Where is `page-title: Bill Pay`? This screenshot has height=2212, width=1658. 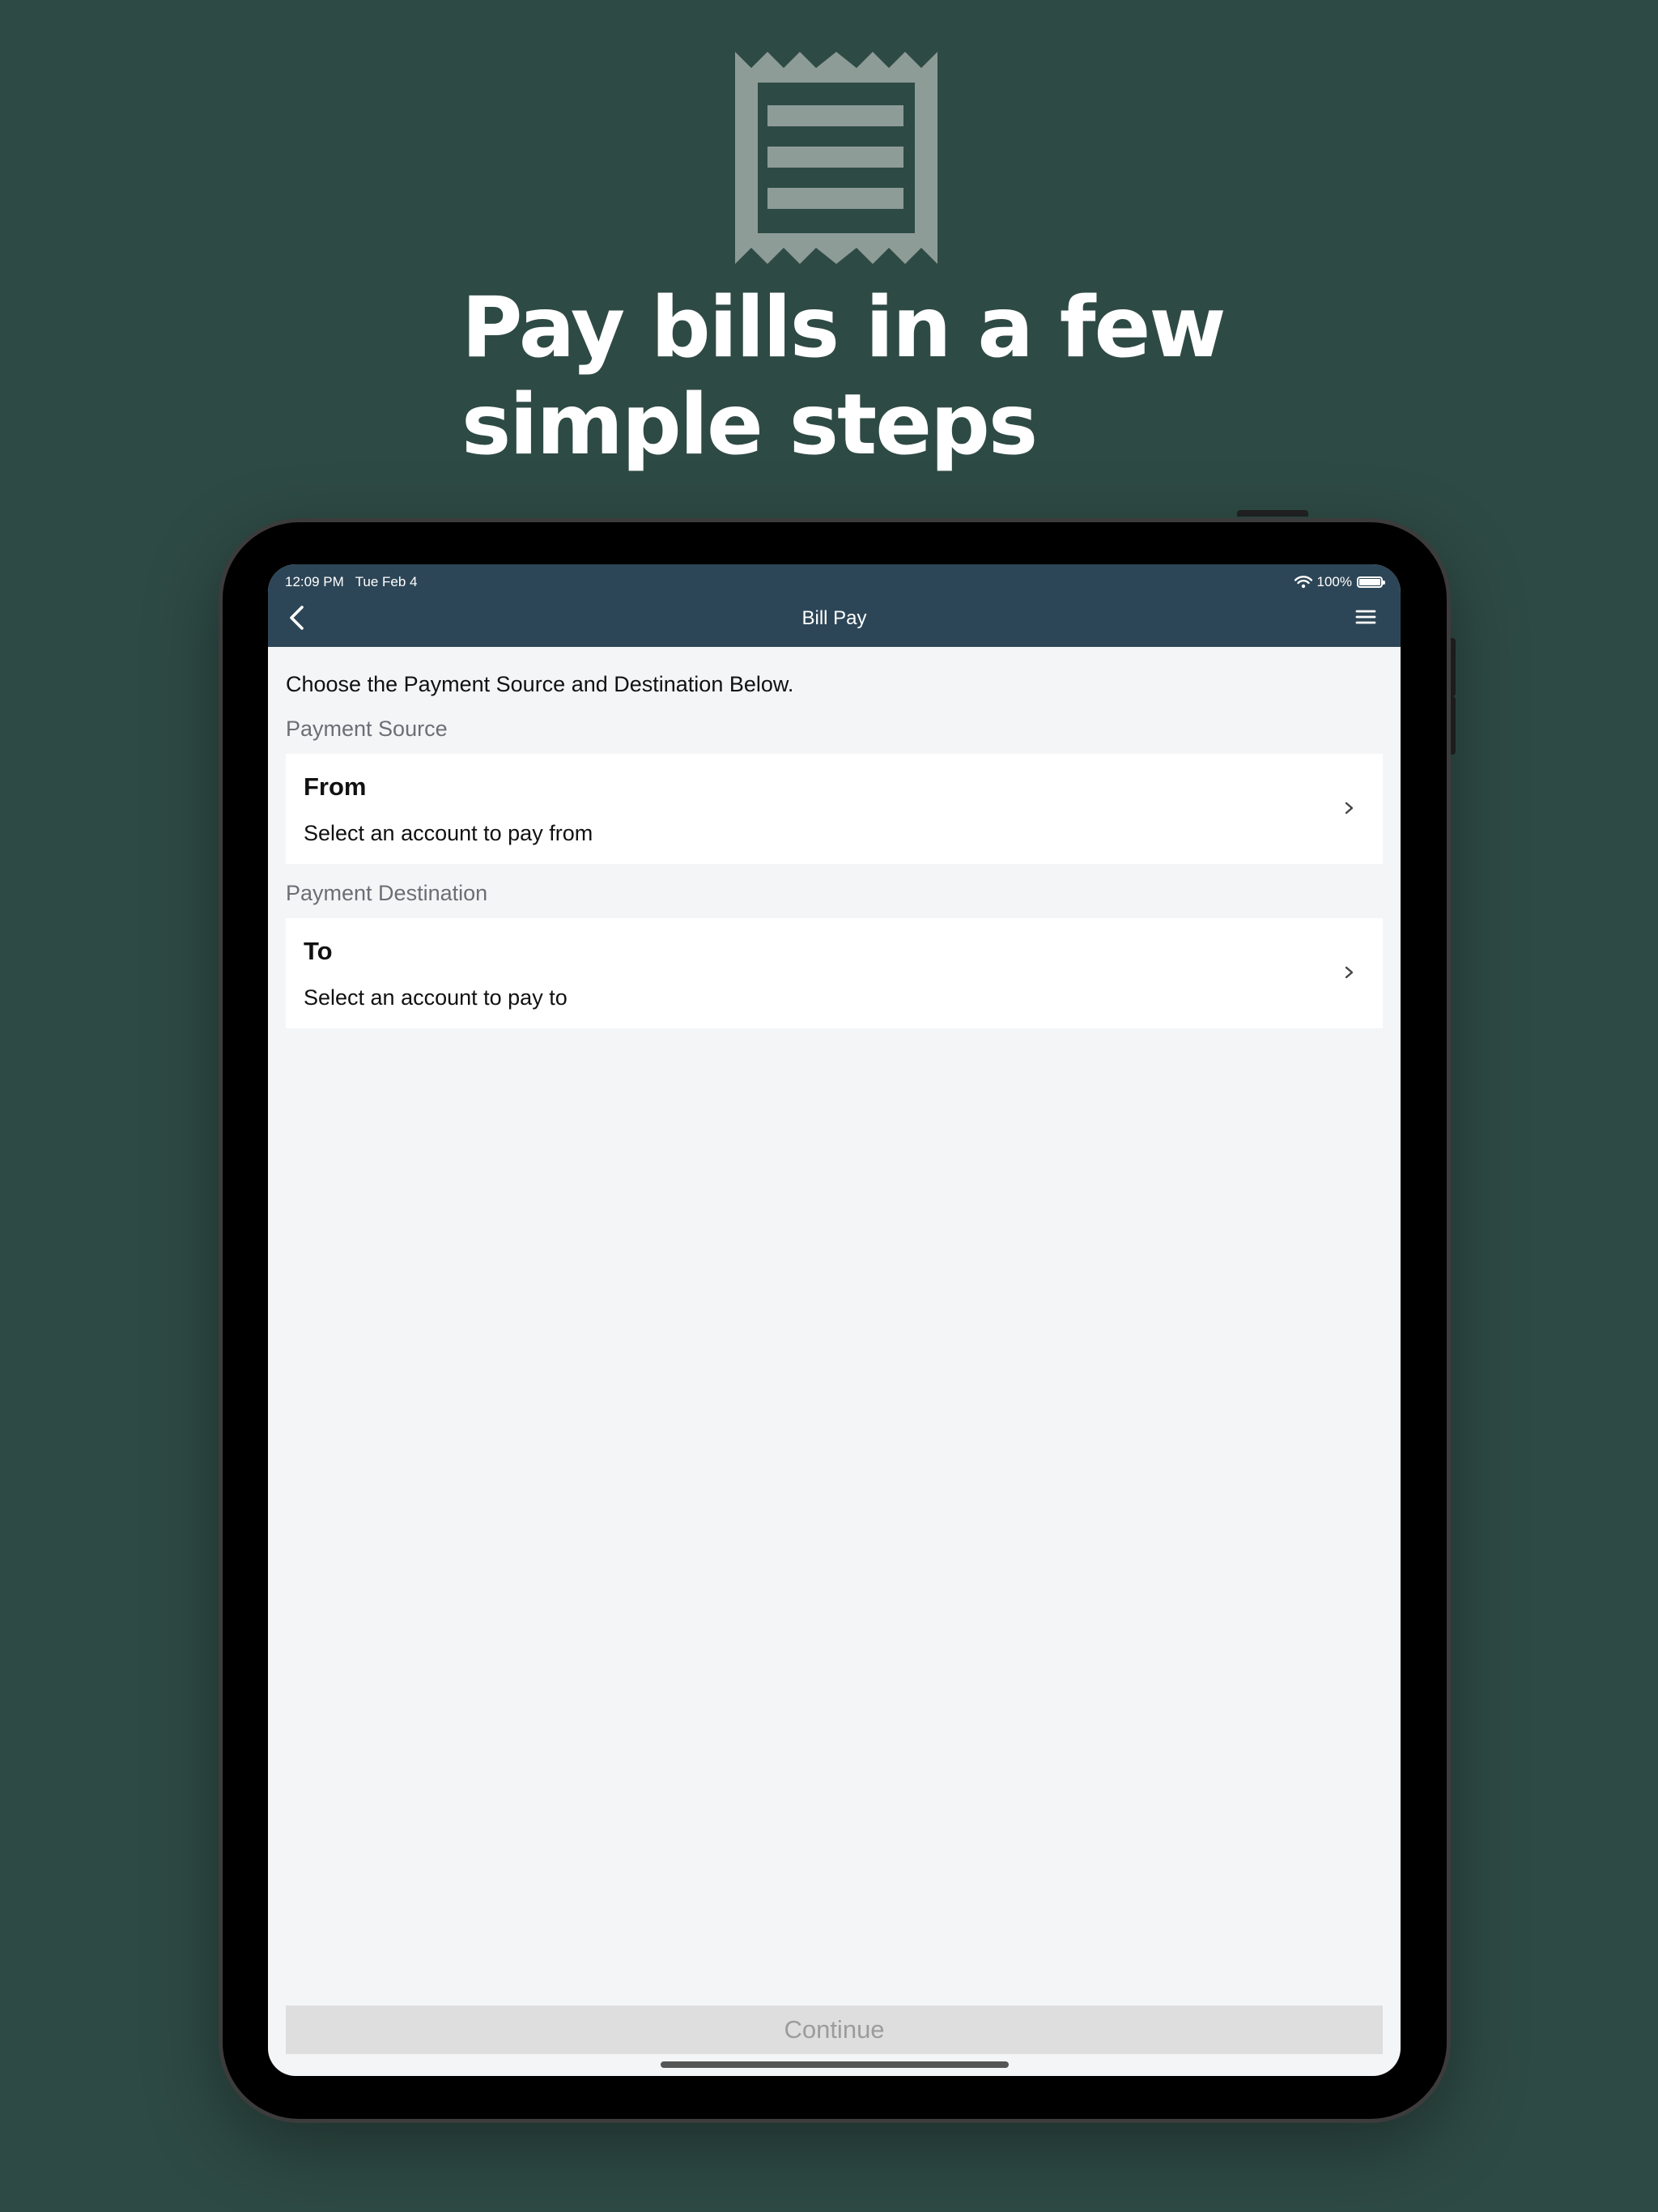
page-title: Bill Pay is located at coordinates (834, 618).